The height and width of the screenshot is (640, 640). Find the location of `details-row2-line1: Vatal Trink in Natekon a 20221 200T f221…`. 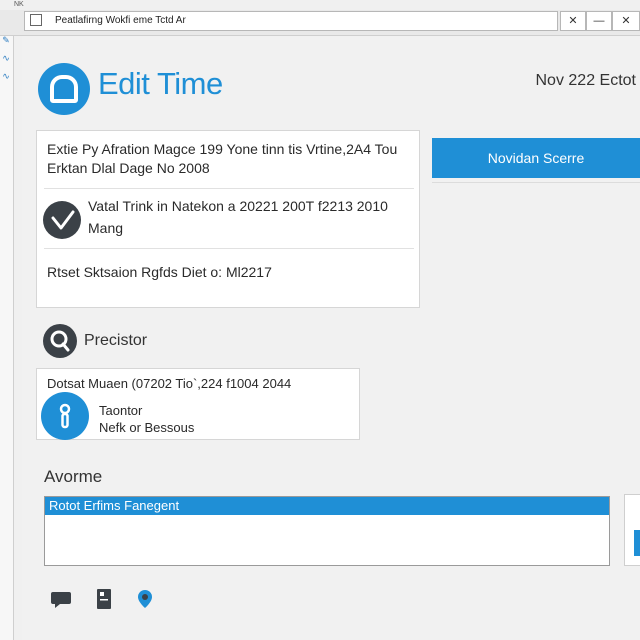

details-row2-line1: Vatal Trink in Natekon a 20221 200T f221… is located at coordinates (238, 206).